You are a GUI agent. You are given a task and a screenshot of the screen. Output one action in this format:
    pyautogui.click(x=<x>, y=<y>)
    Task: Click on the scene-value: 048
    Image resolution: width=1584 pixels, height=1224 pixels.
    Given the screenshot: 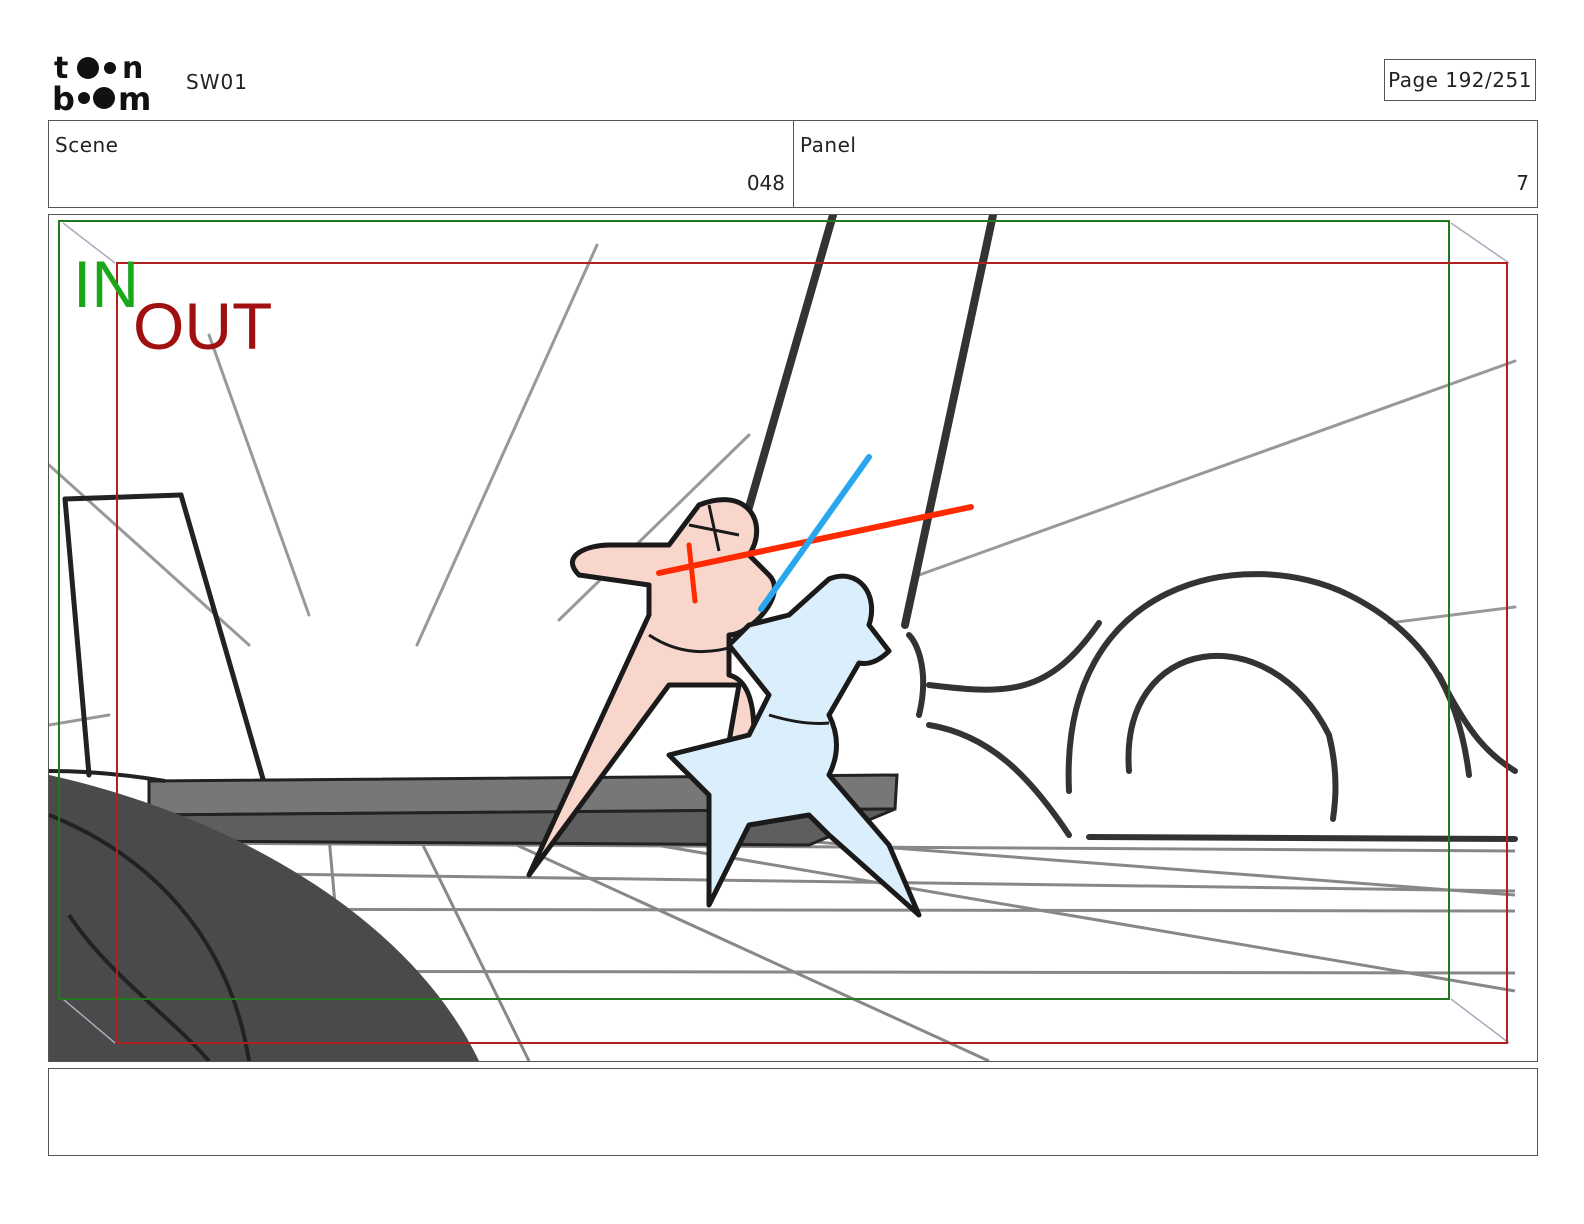 What is the action you would take?
    pyautogui.click(x=765, y=183)
    